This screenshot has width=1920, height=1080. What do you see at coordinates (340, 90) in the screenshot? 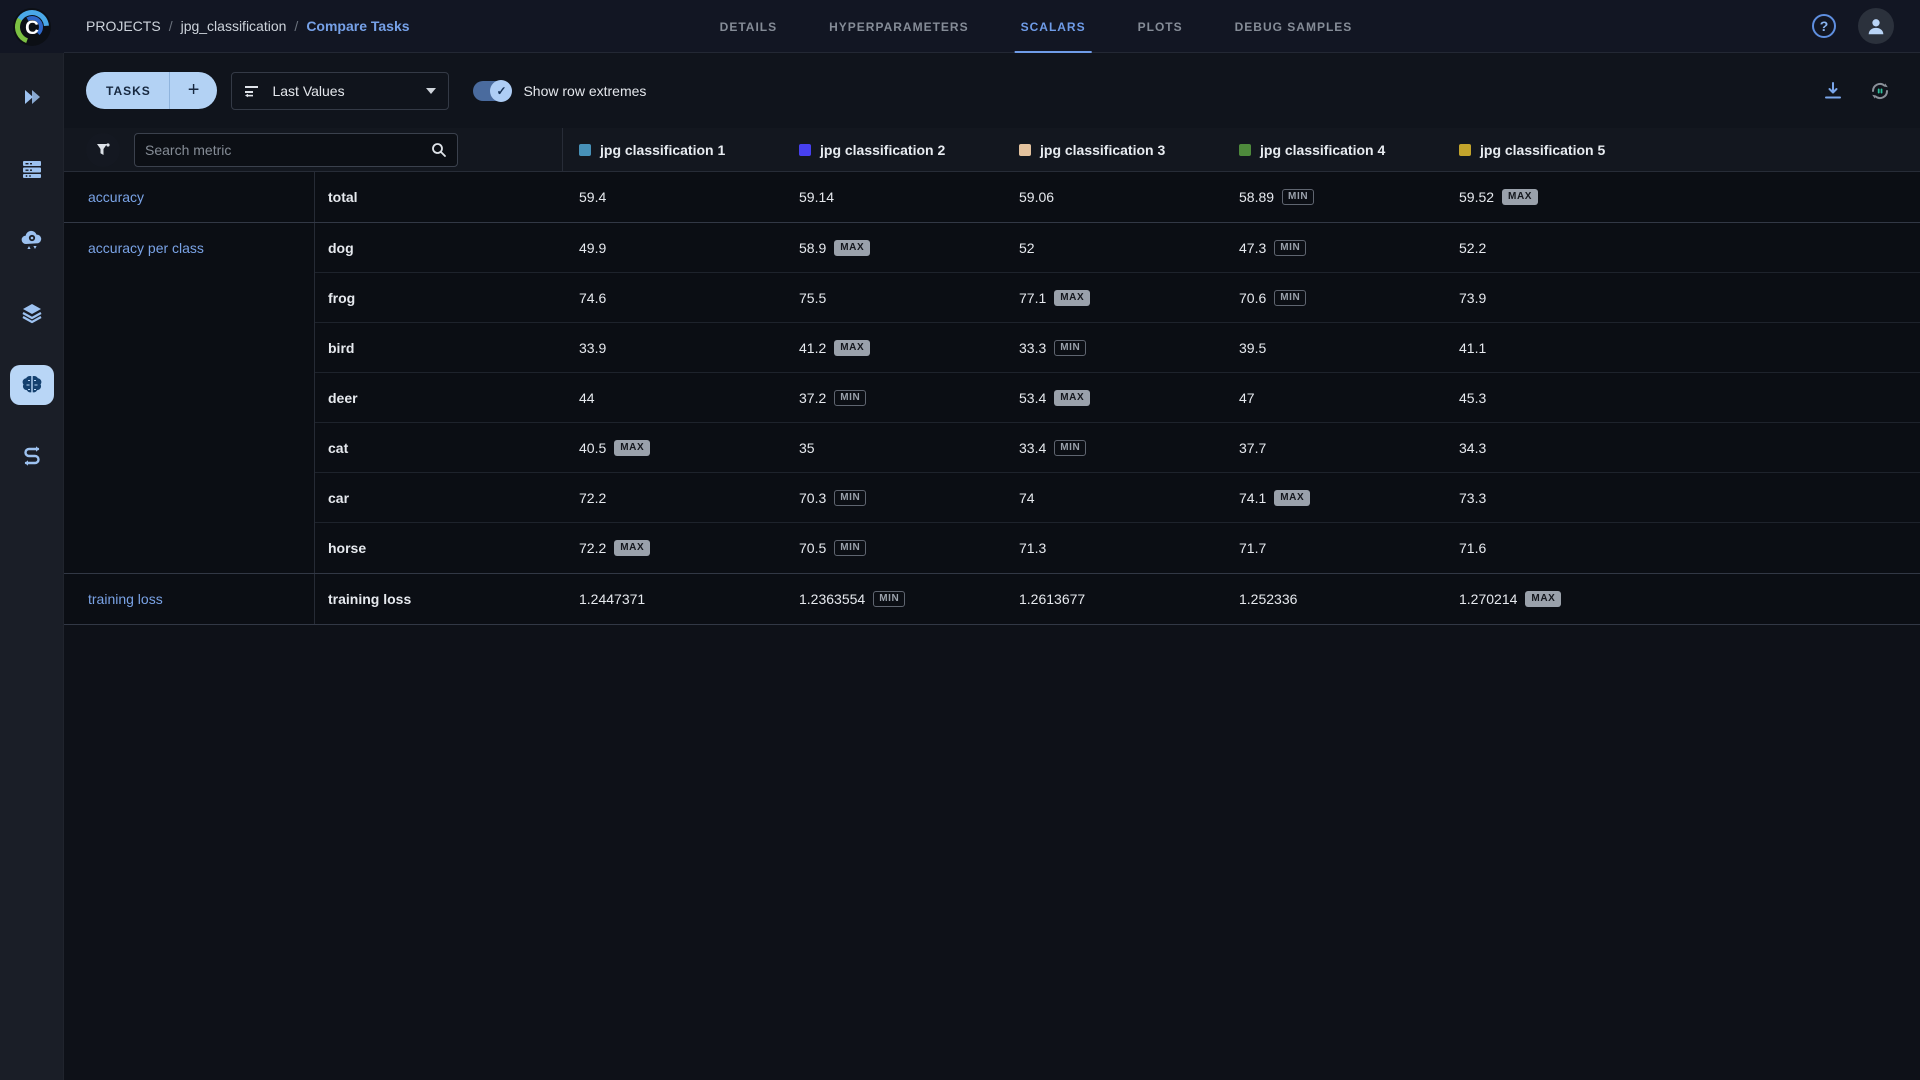
I see `values-mode-dropdown: Last Values` at bounding box center [340, 90].